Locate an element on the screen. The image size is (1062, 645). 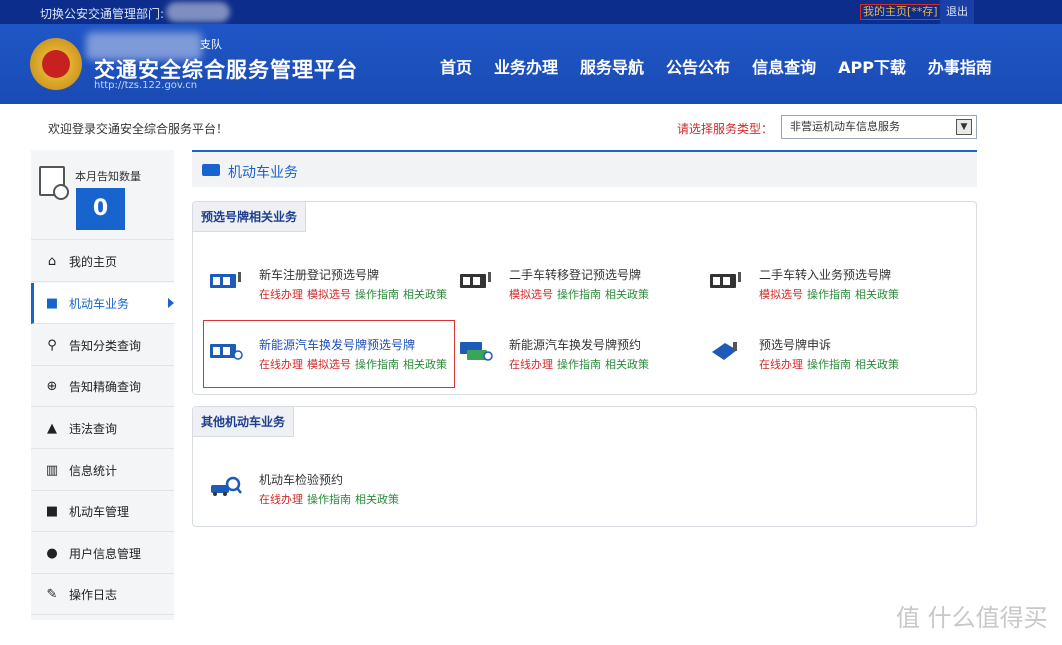
service-name: 机动车检验预约 is located at coordinates (301, 480).